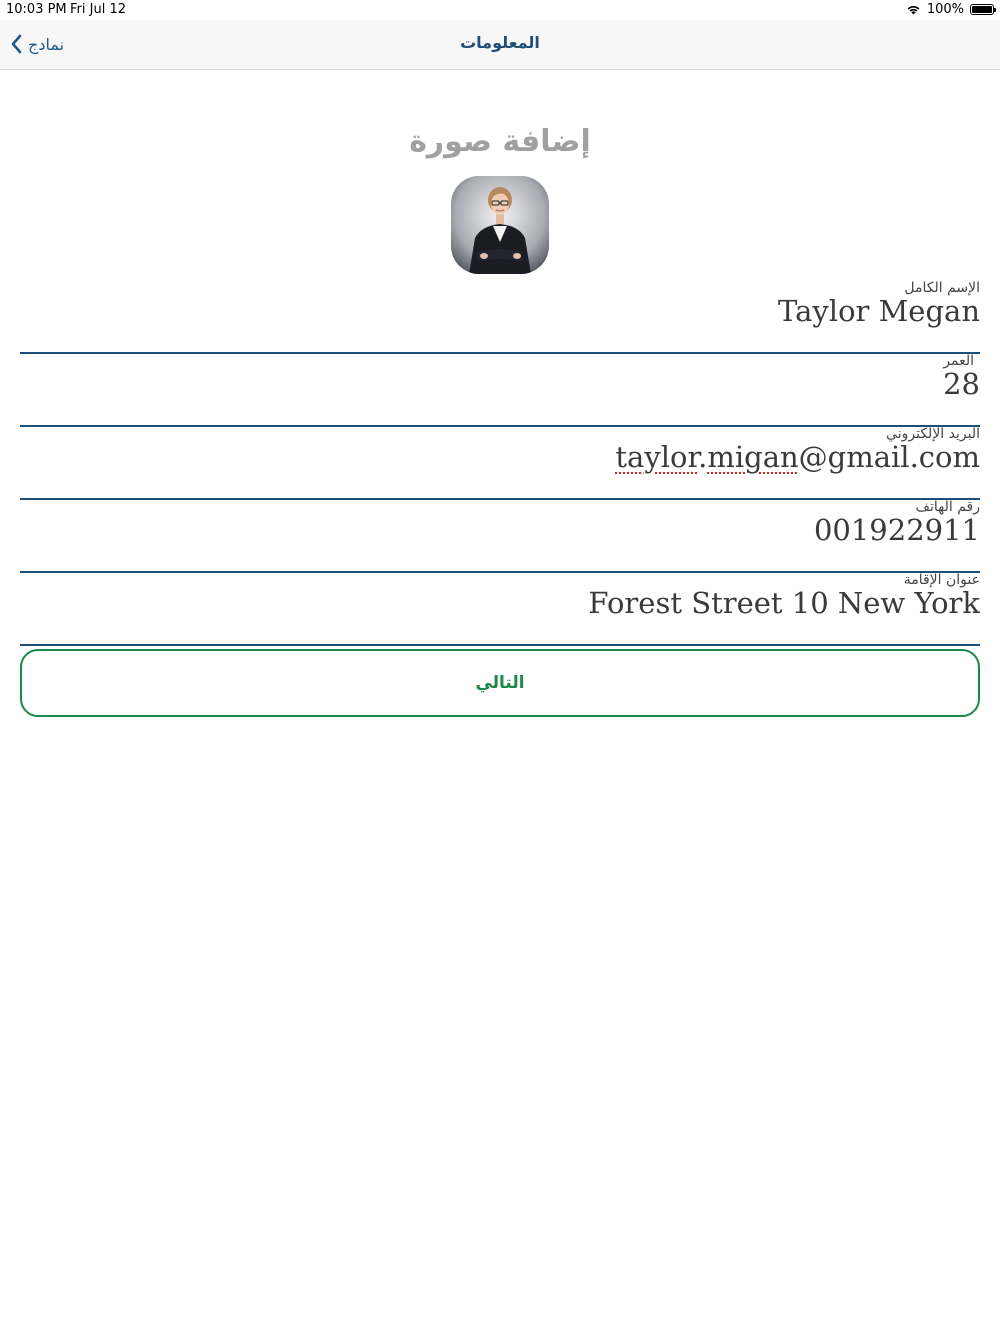 This screenshot has width=1000, height=1334. I want to click on battery-icon, so click(983, 9).